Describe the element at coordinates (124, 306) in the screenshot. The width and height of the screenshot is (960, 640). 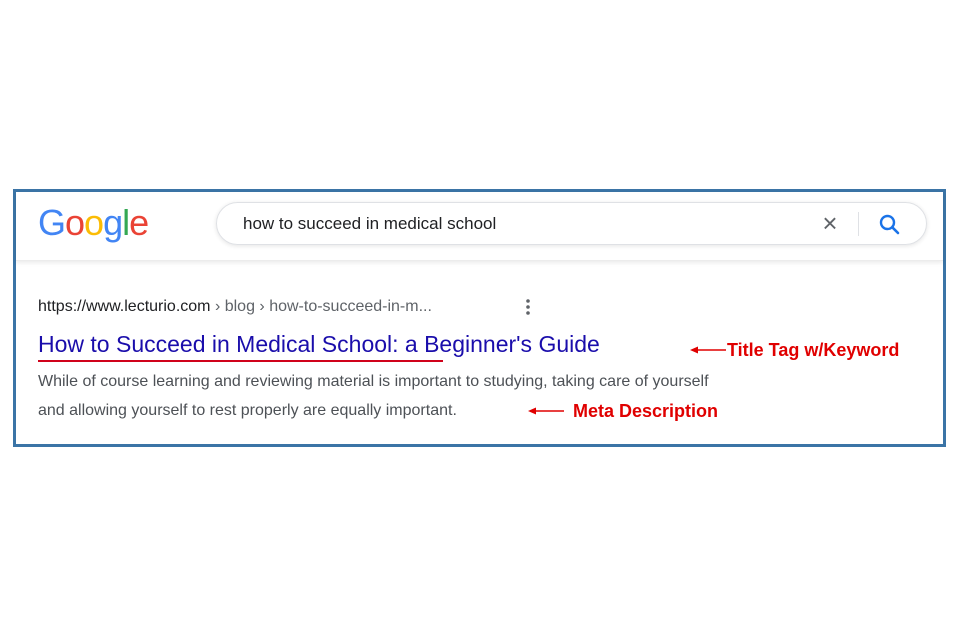
I see `result-domain: https://www.lecturio.com` at that location.